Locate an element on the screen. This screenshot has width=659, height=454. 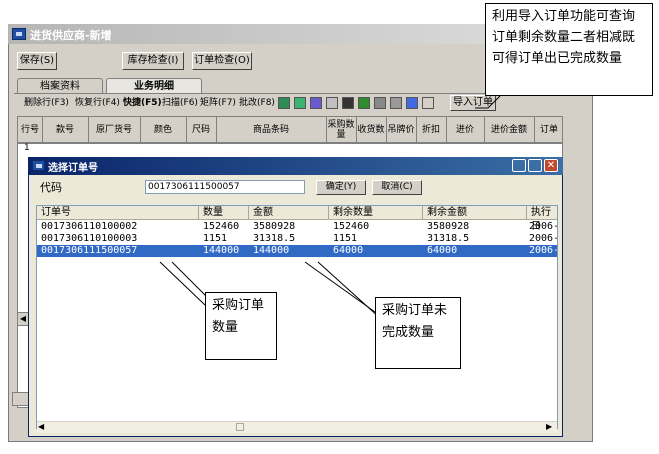
top-callout-pointer is located at coordinates (488, 102).